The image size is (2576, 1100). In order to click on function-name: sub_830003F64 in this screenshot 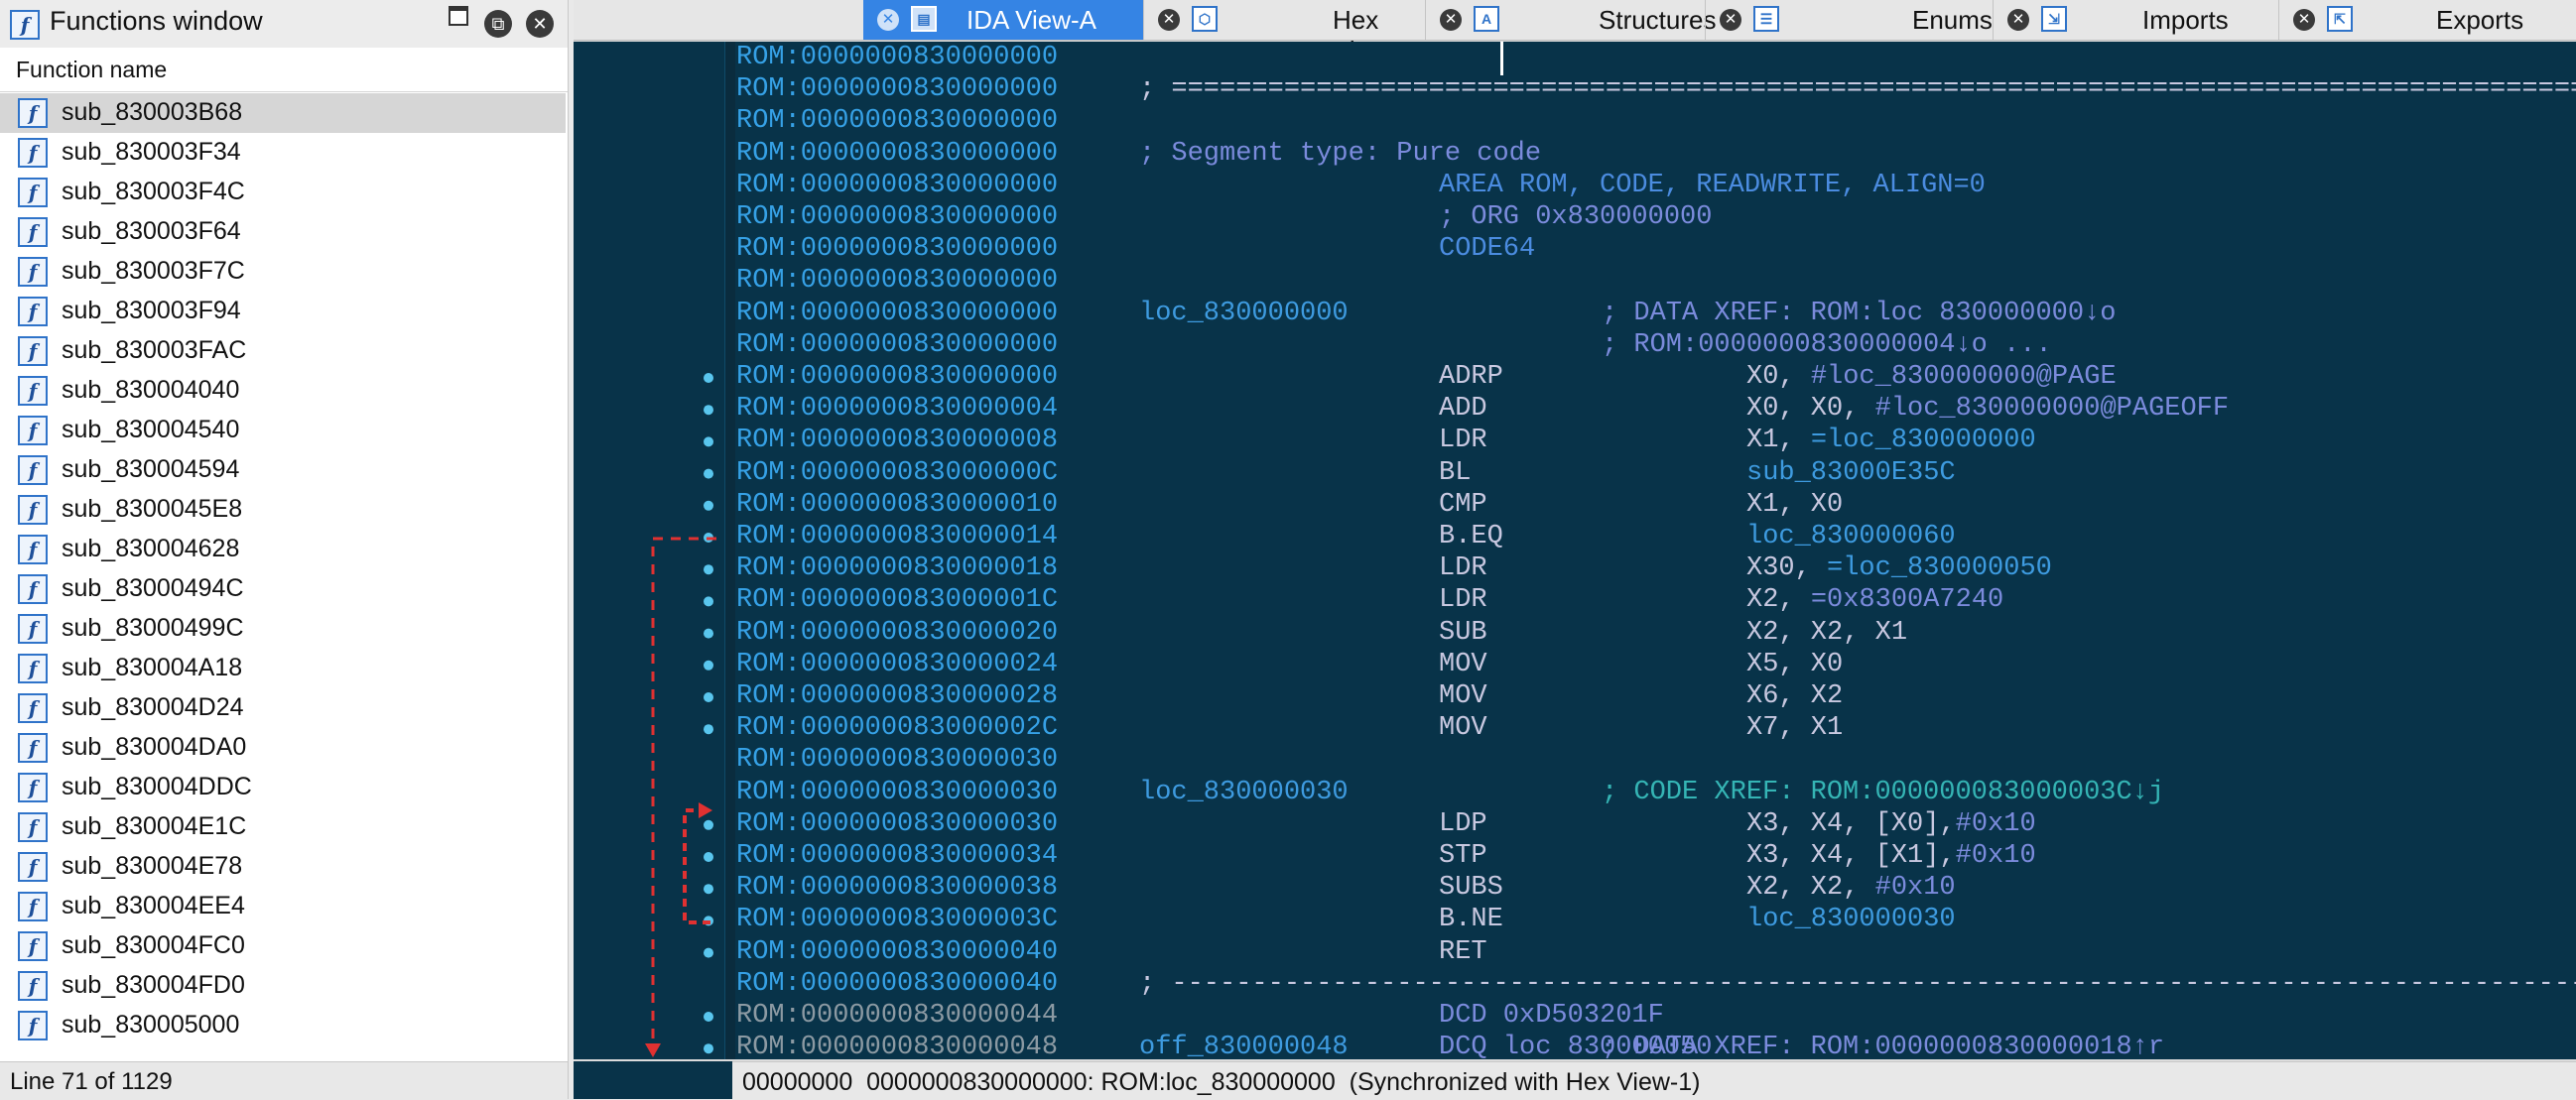, I will do `click(151, 231)`.